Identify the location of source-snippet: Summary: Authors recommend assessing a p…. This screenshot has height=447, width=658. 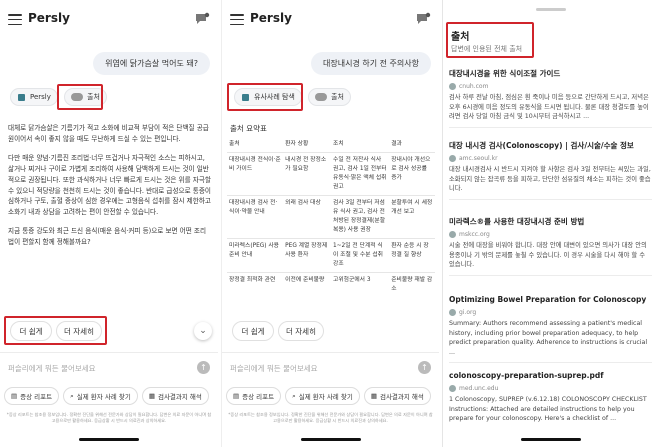
(548, 338).